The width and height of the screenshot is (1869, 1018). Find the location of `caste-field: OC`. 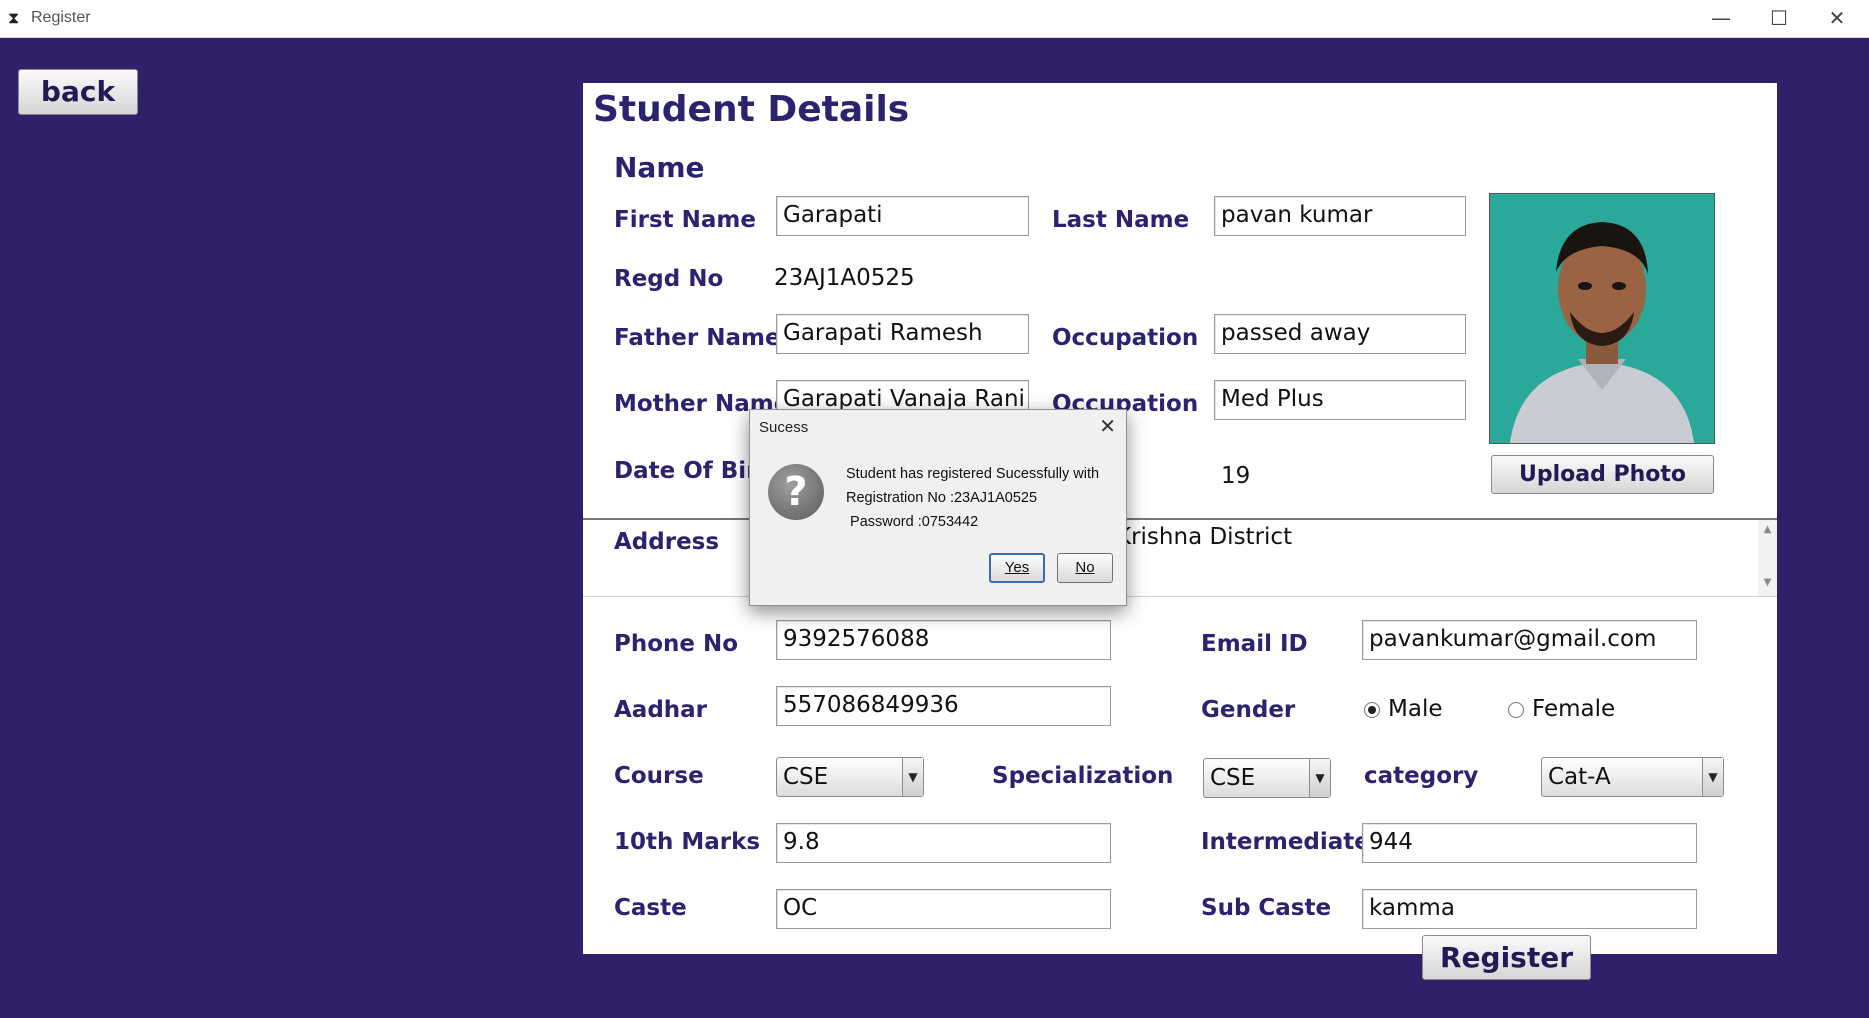

caste-field: OC is located at coordinates (943, 909).